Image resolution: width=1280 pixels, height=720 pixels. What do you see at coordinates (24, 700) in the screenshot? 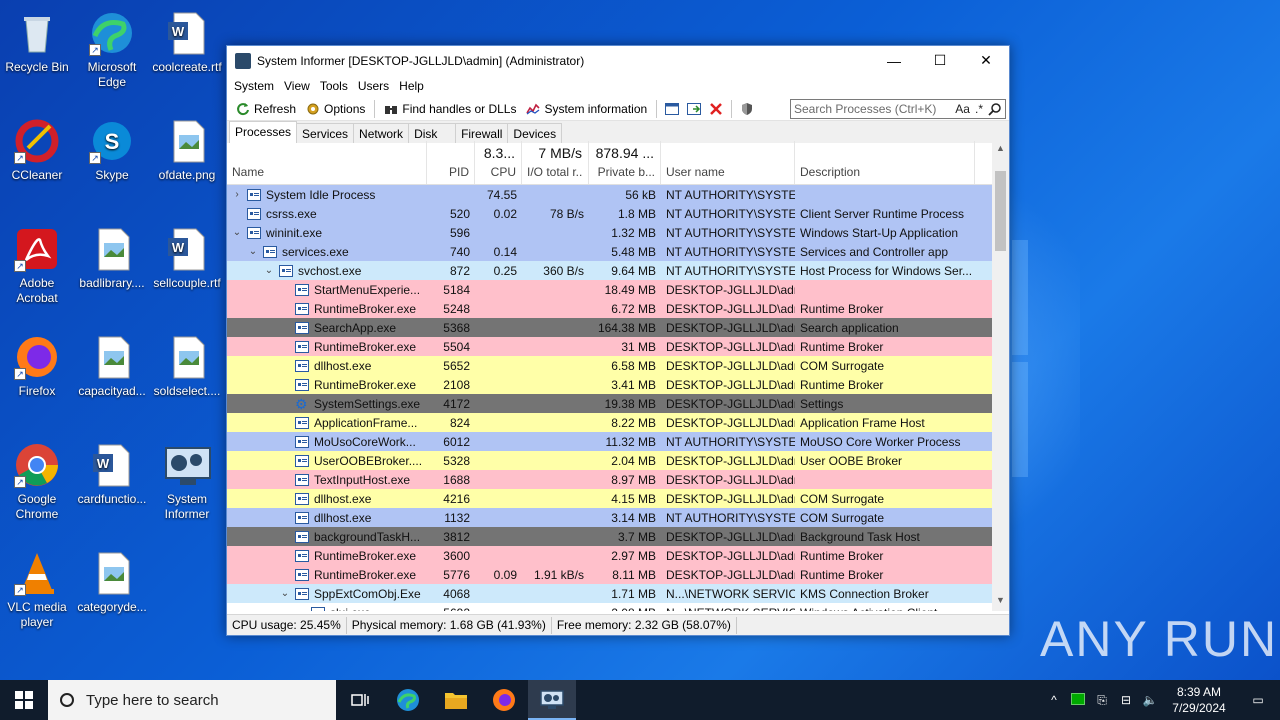
I see `start-button` at bounding box center [24, 700].